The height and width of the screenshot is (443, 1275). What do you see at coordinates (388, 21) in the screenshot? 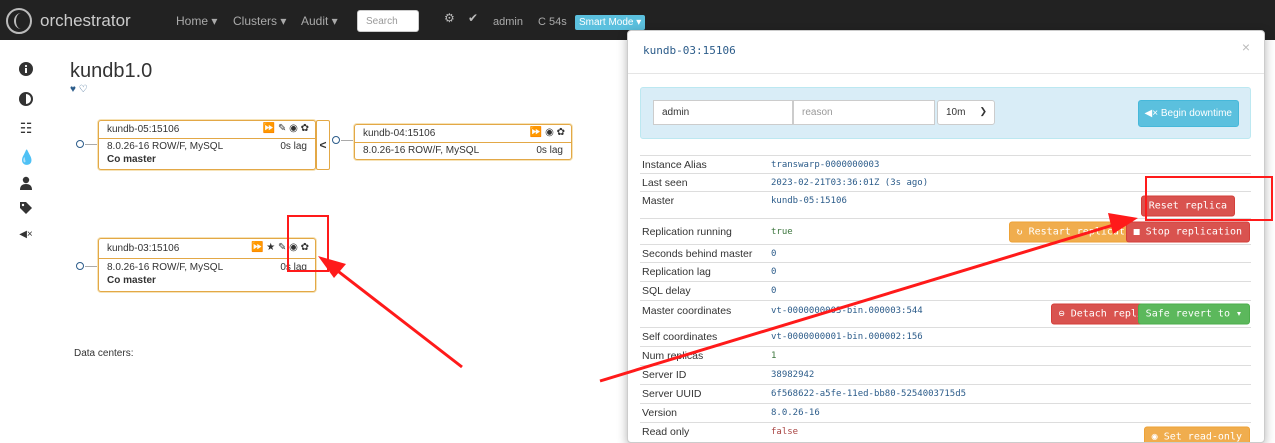
I see `search-input: Search` at bounding box center [388, 21].